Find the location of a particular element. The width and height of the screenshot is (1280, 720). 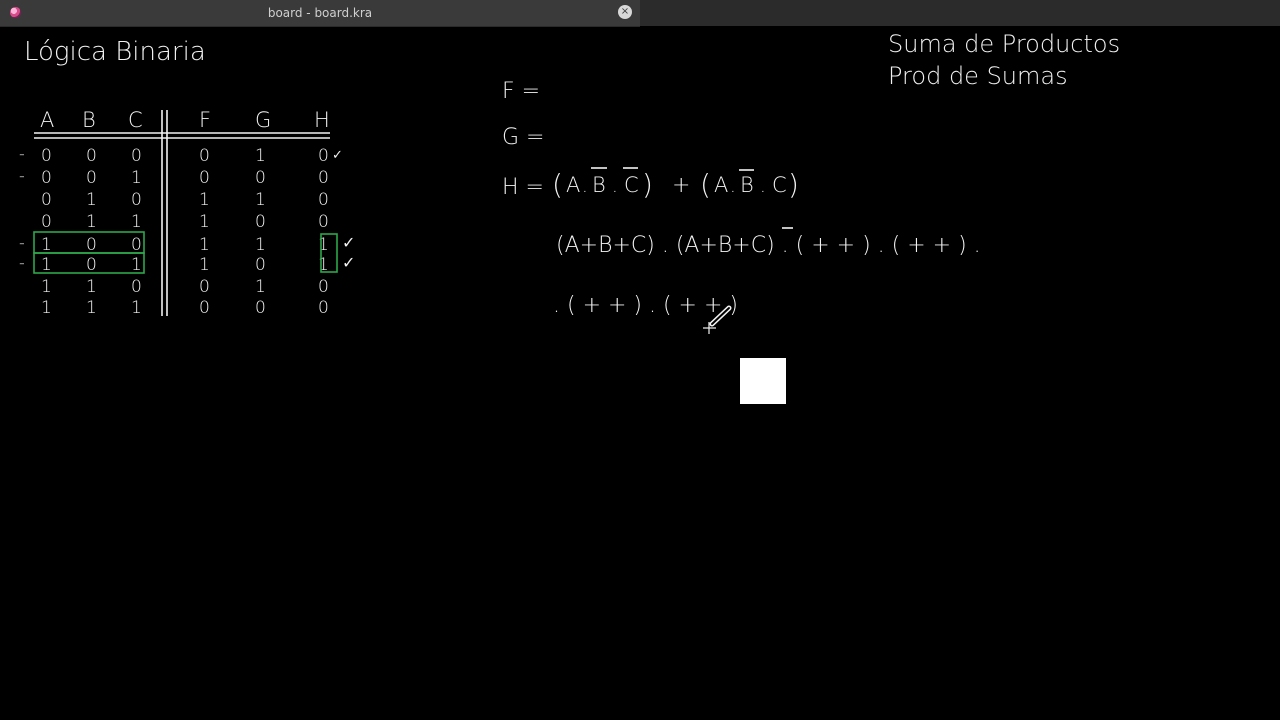

title-bar: board - board.kra × is located at coordinates (320, 13).